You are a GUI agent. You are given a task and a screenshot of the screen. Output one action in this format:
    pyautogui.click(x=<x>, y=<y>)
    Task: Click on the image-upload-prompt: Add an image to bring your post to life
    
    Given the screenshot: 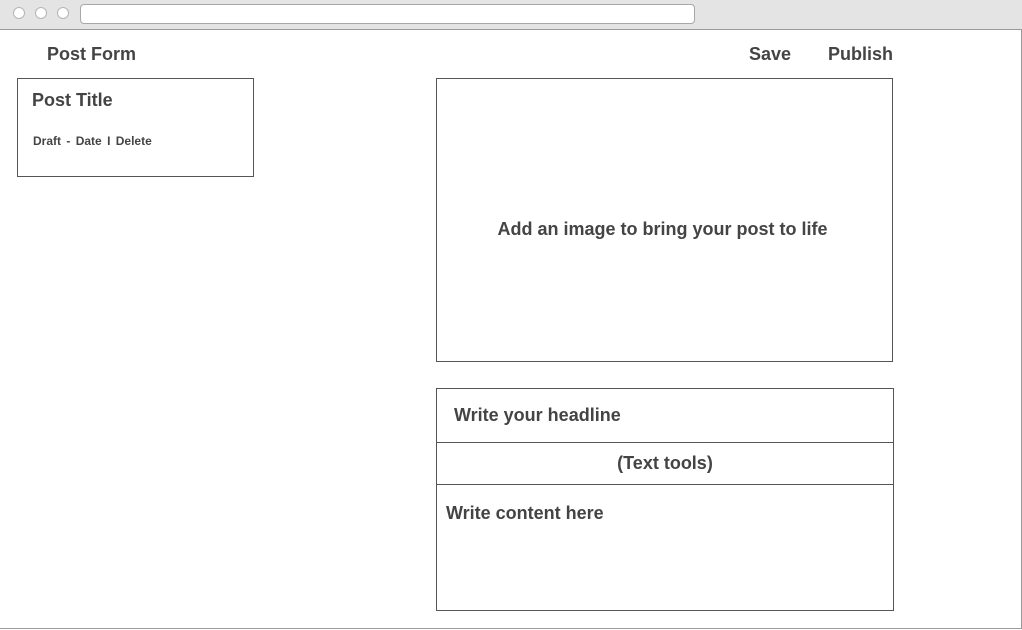 What is the action you would take?
    pyautogui.click(x=662, y=229)
    